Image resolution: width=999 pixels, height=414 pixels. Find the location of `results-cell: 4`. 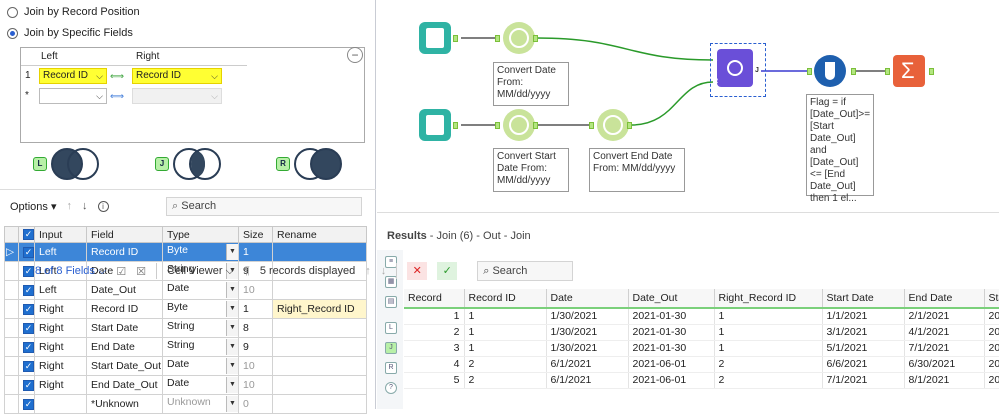

results-cell: 4 is located at coordinates (434, 364).